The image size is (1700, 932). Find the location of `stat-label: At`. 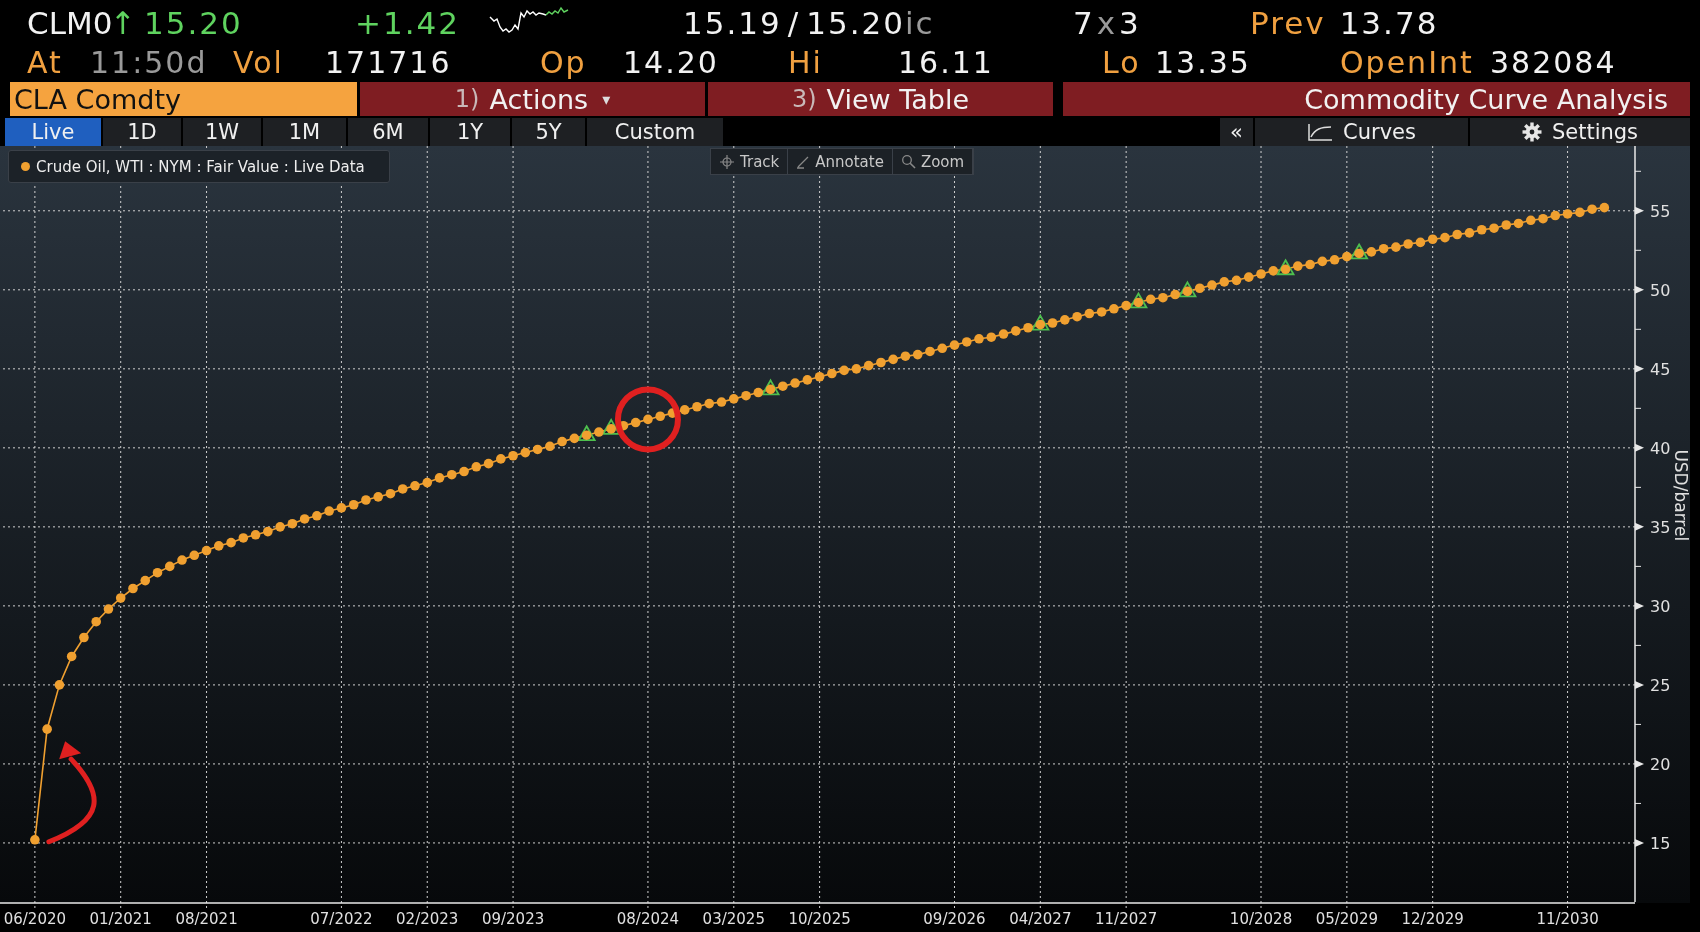

stat-label: At is located at coordinates (45, 62).